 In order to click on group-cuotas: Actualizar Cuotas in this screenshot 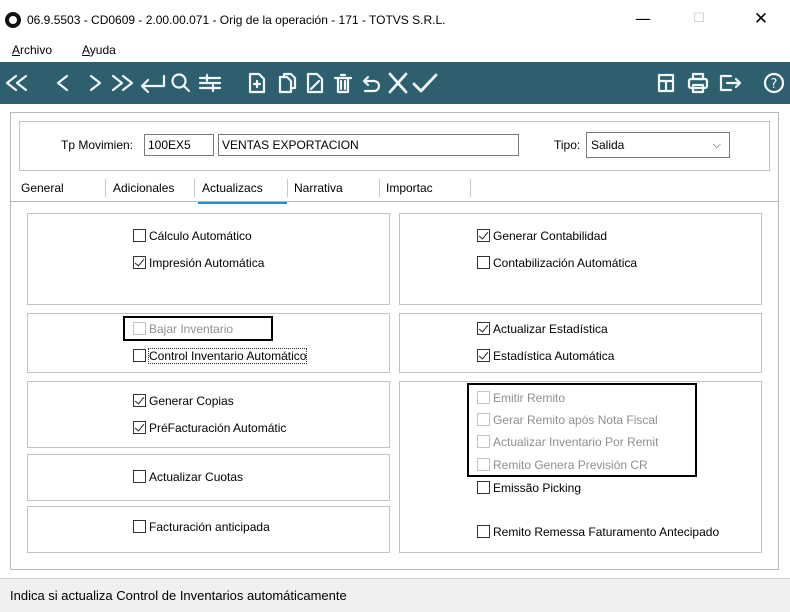, I will do `click(208, 477)`.